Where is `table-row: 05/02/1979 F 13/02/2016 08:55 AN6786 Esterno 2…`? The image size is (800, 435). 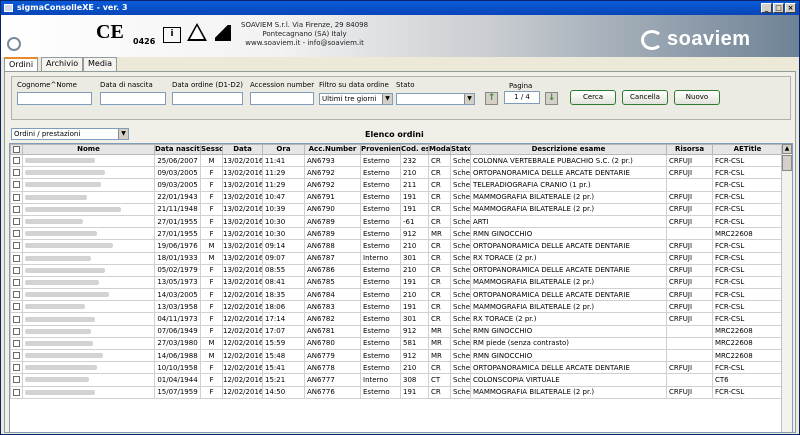 table-row: 05/02/1979 F 13/02/2016 08:55 AN6786 Esterno 2… is located at coordinates (396, 270).